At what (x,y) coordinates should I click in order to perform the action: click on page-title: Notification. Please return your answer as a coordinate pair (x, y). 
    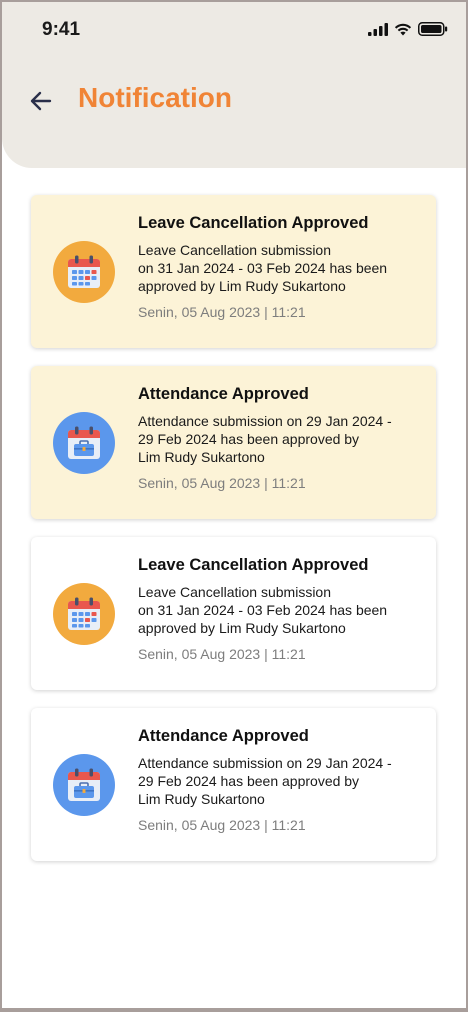
    Looking at the image, I should click on (155, 97).